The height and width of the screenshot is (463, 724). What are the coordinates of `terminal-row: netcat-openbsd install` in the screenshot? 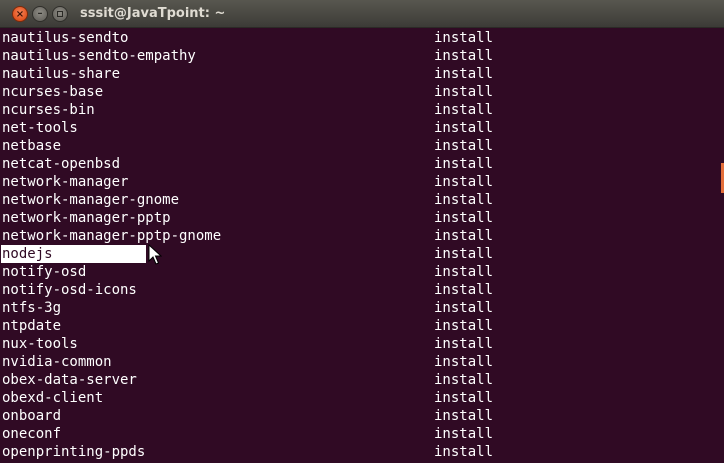 It's located at (359, 164).